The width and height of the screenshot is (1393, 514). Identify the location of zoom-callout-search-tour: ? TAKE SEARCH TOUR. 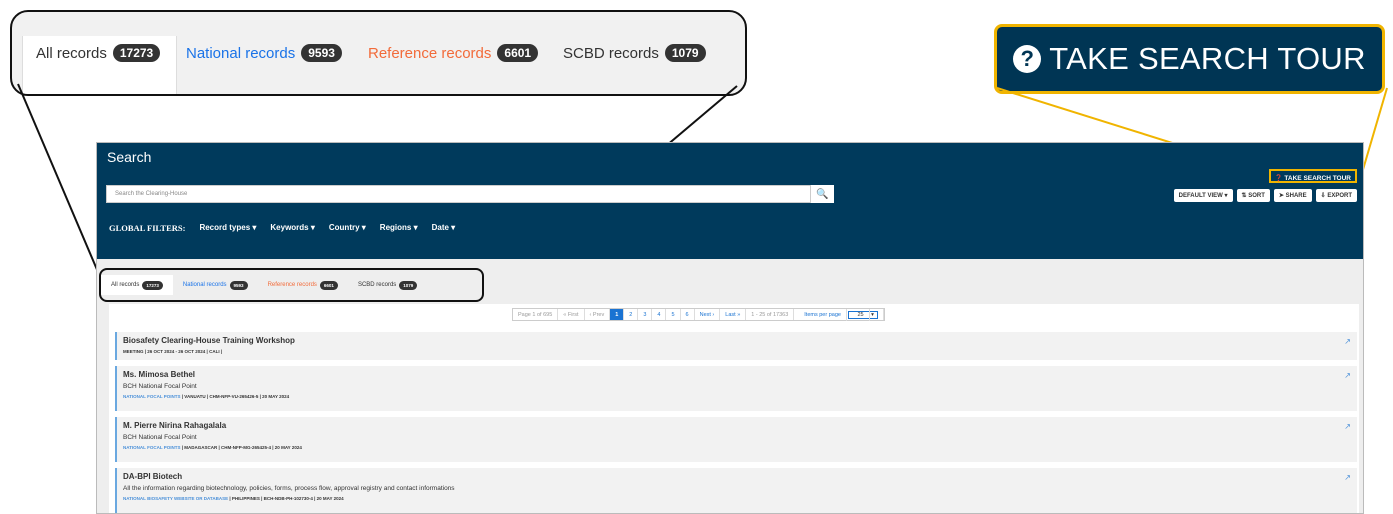
(1189, 59).